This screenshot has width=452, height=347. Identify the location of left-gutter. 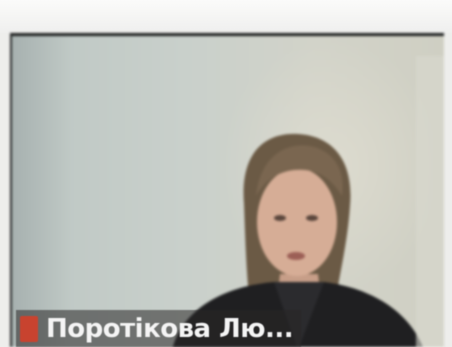
(5, 190).